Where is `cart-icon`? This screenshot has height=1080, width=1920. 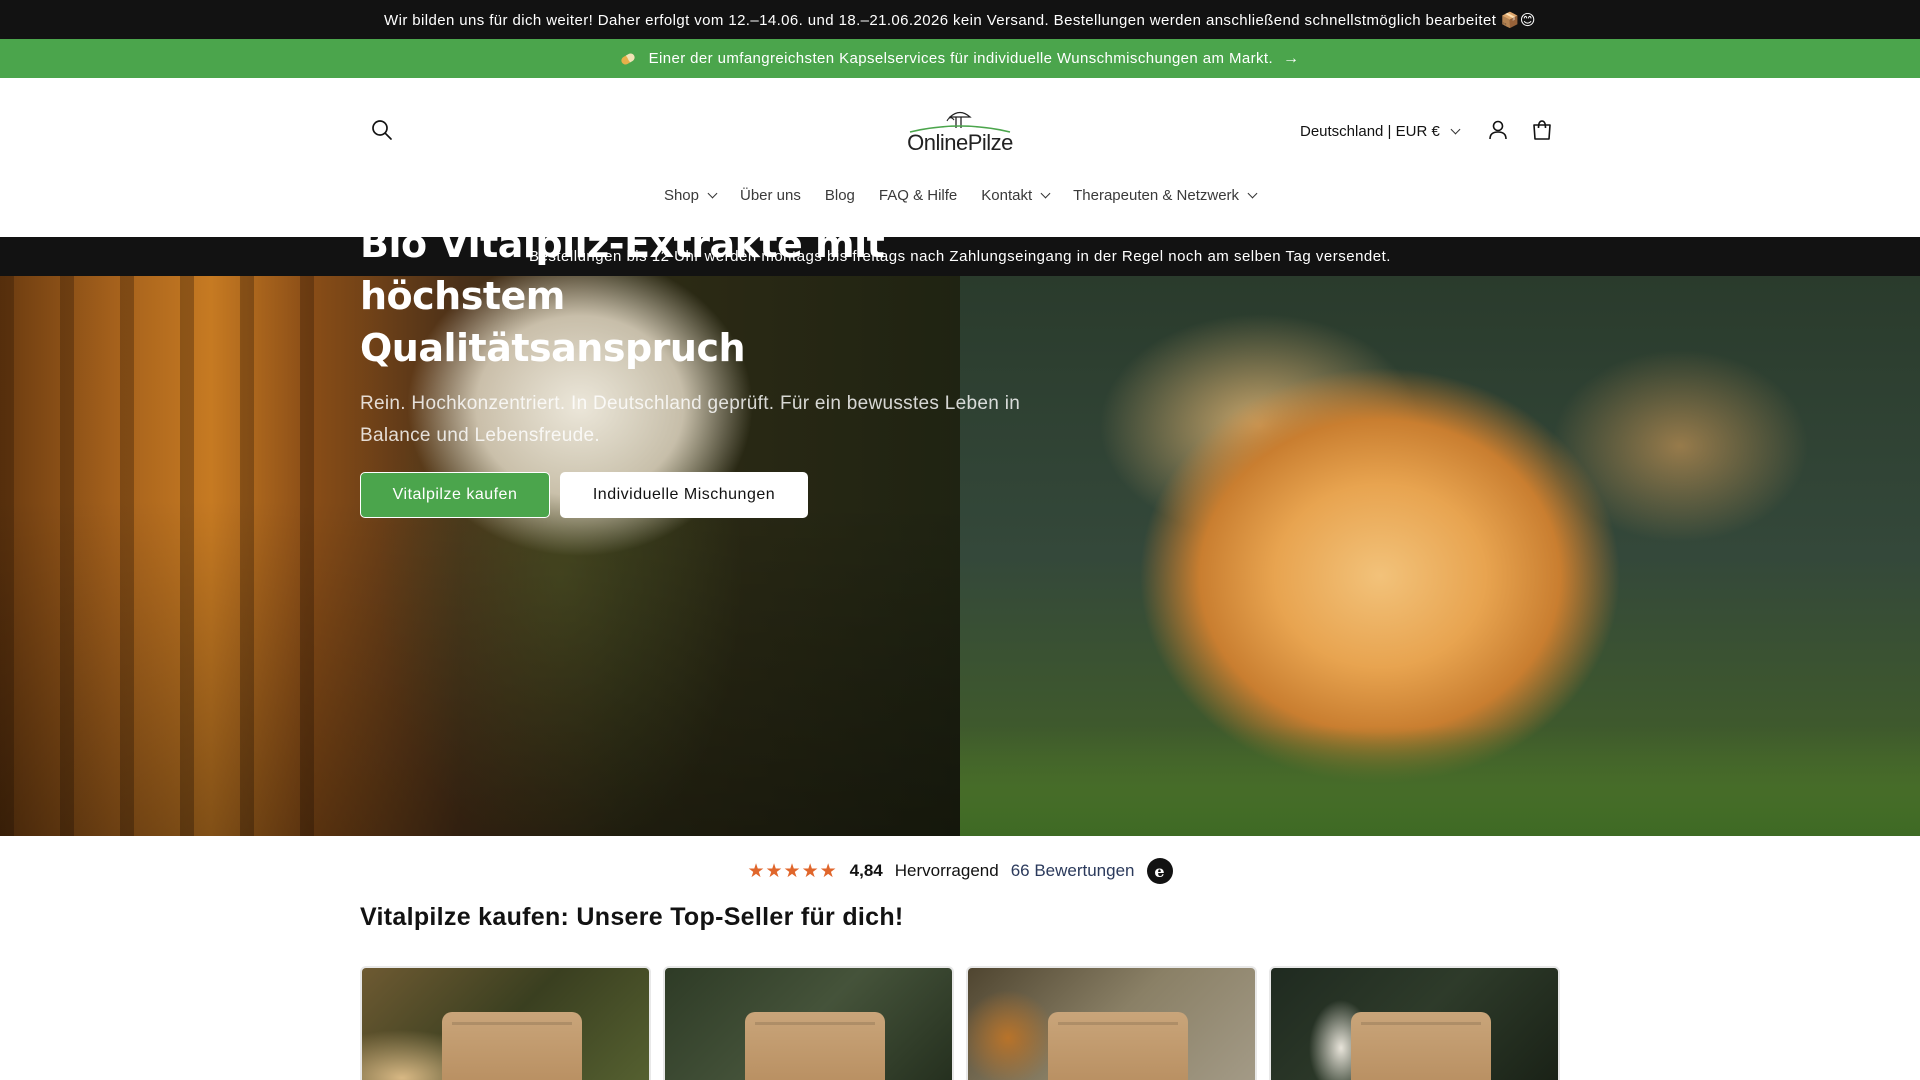 cart-icon is located at coordinates (1542, 130).